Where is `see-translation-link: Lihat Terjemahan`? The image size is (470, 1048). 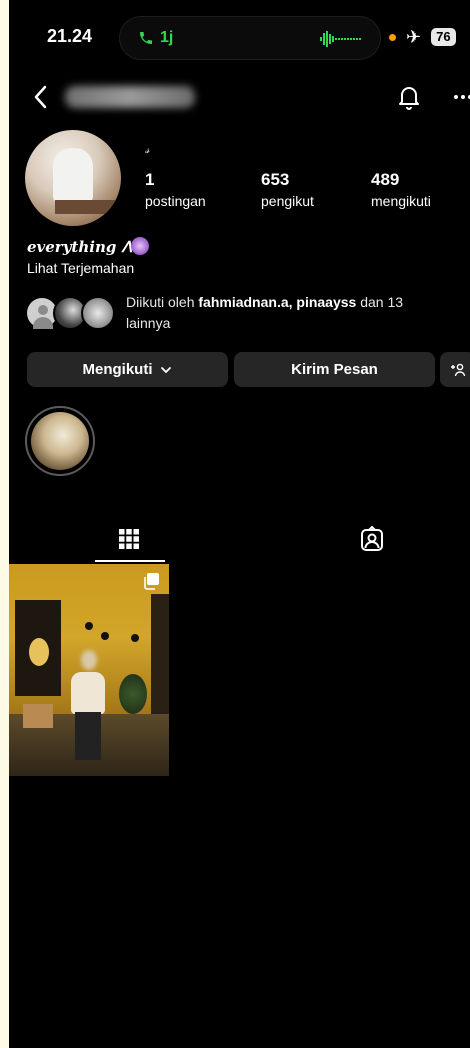
see-translation-link: Lihat Terjemahan is located at coordinates (80, 268).